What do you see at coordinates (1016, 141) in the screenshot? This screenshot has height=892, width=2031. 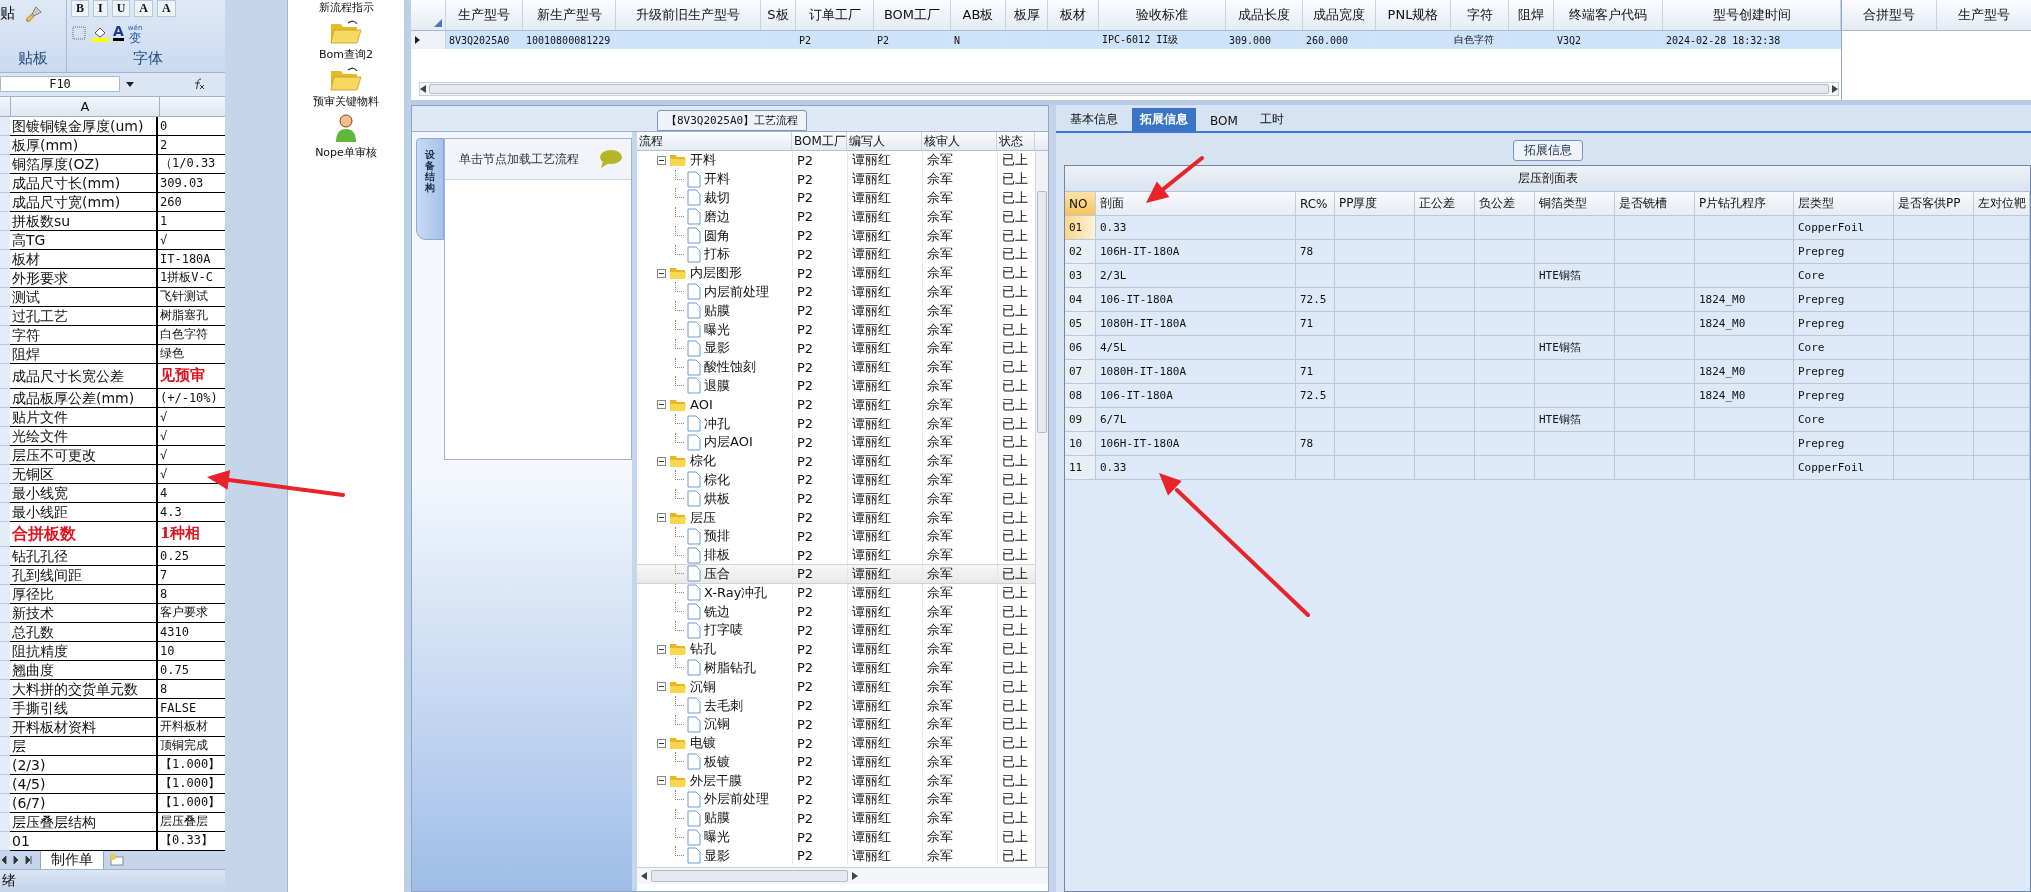 I see `column-header: 状态` at bounding box center [1016, 141].